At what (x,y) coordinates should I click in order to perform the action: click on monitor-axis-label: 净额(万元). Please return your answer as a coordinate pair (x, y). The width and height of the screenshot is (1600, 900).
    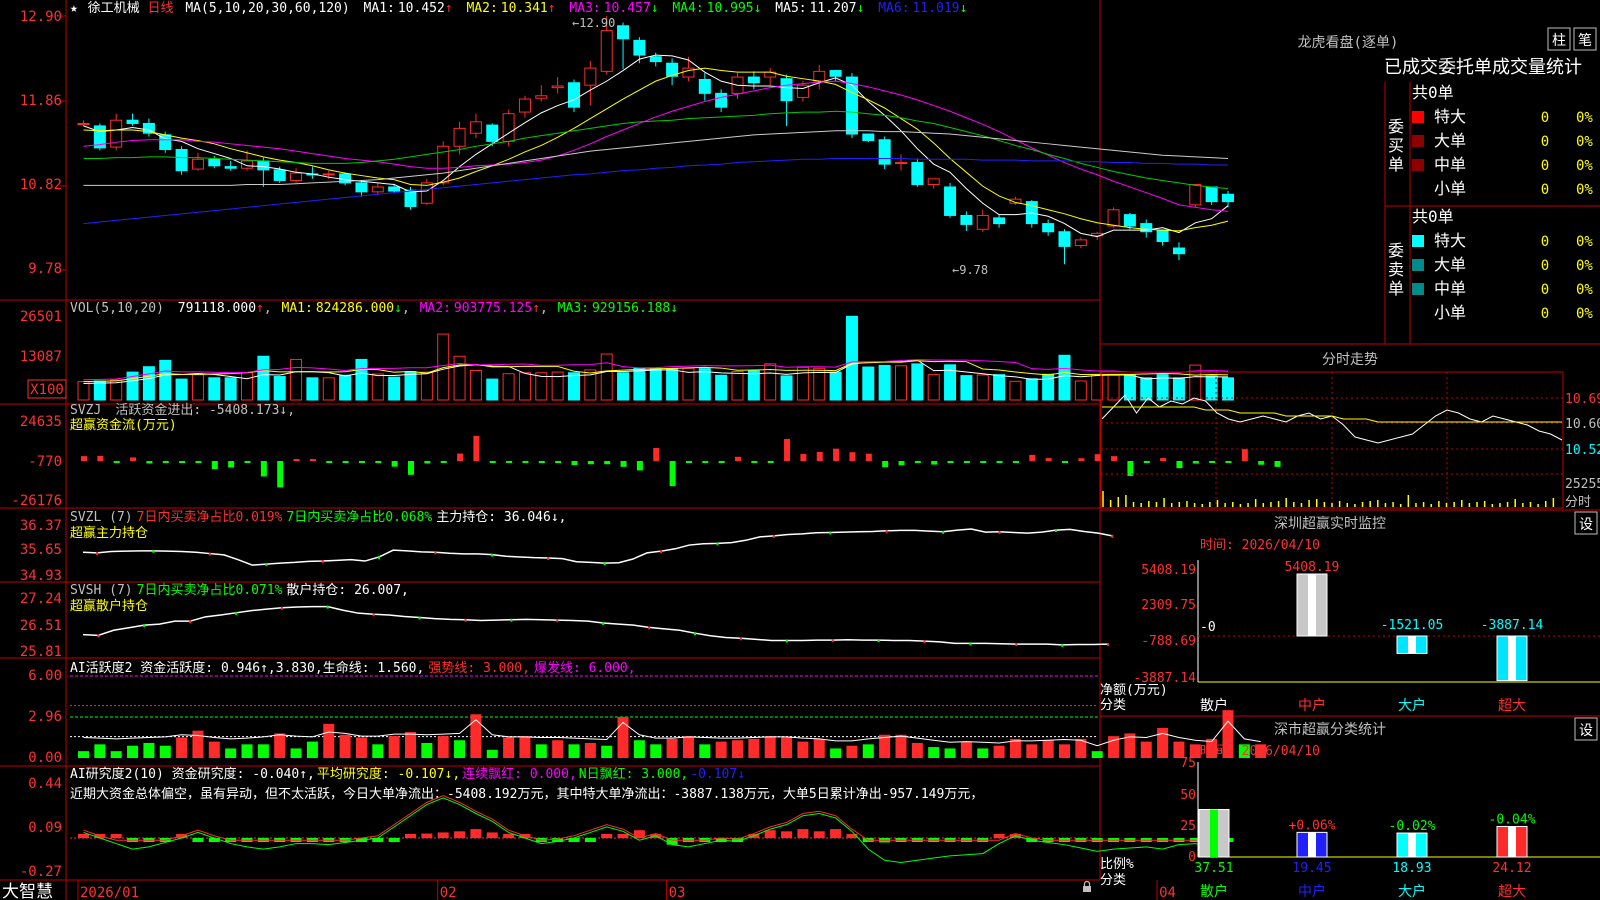
    Looking at the image, I should click on (1134, 690).